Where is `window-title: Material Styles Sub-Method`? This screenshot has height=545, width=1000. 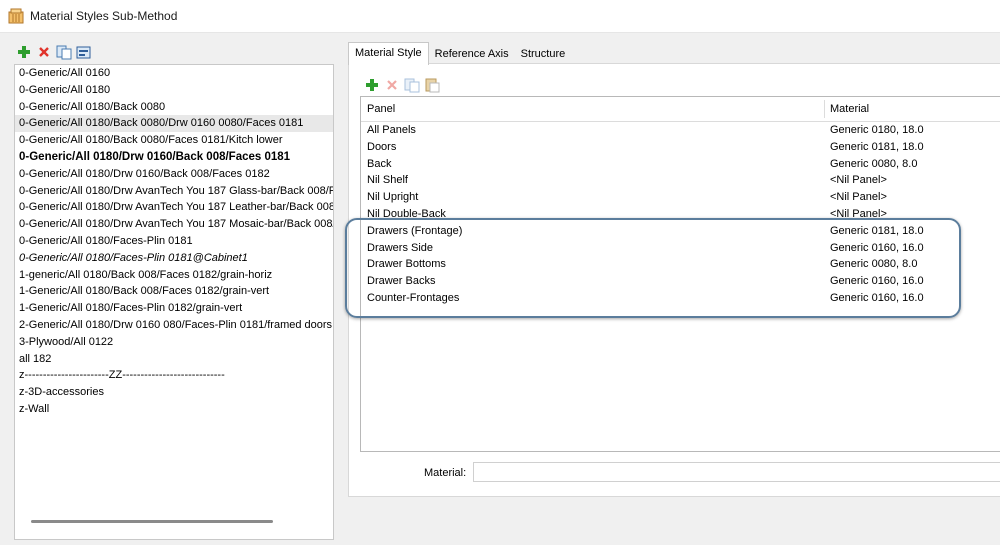 window-title: Material Styles Sub-Method is located at coordinates (104, 16).